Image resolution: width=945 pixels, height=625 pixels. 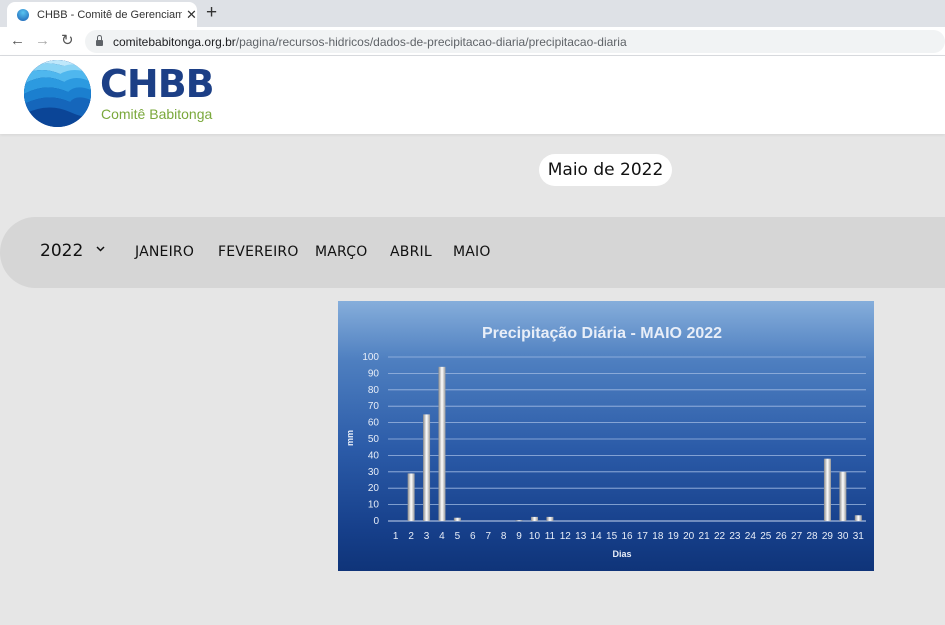 I want to click on tab-title: CHBB - Comitê de Gerenciamento, so click(x=109, y=14).